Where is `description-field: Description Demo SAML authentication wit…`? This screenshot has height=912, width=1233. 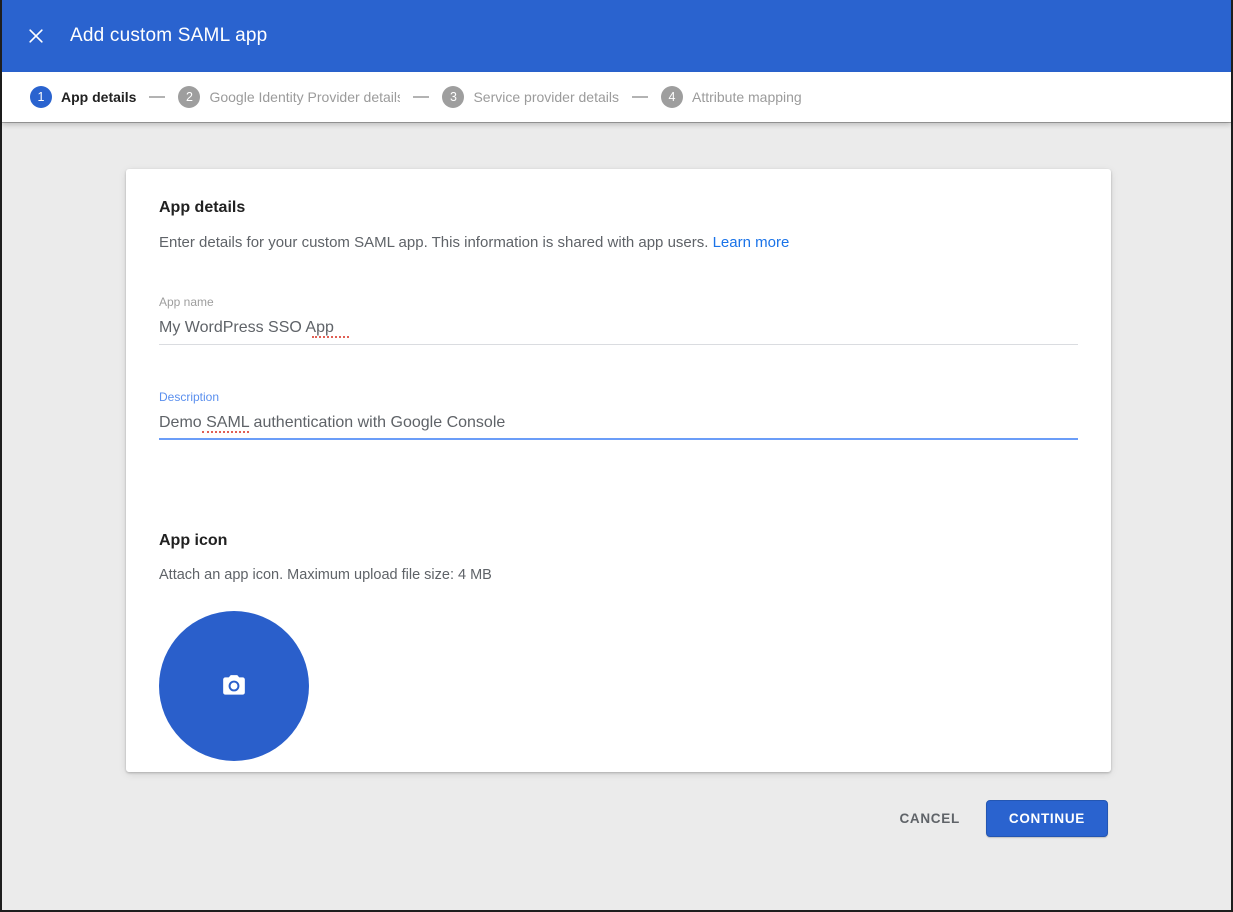
description-field: Description Demo SAML authentication wit… is located at coordinates (618, 415).